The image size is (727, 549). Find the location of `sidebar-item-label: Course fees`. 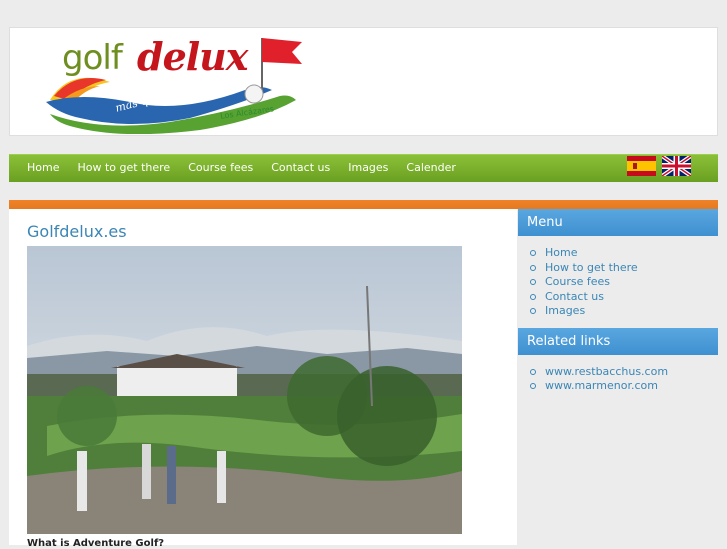

sidebar-item-label: Course fees is located at coordinates (578, 281).